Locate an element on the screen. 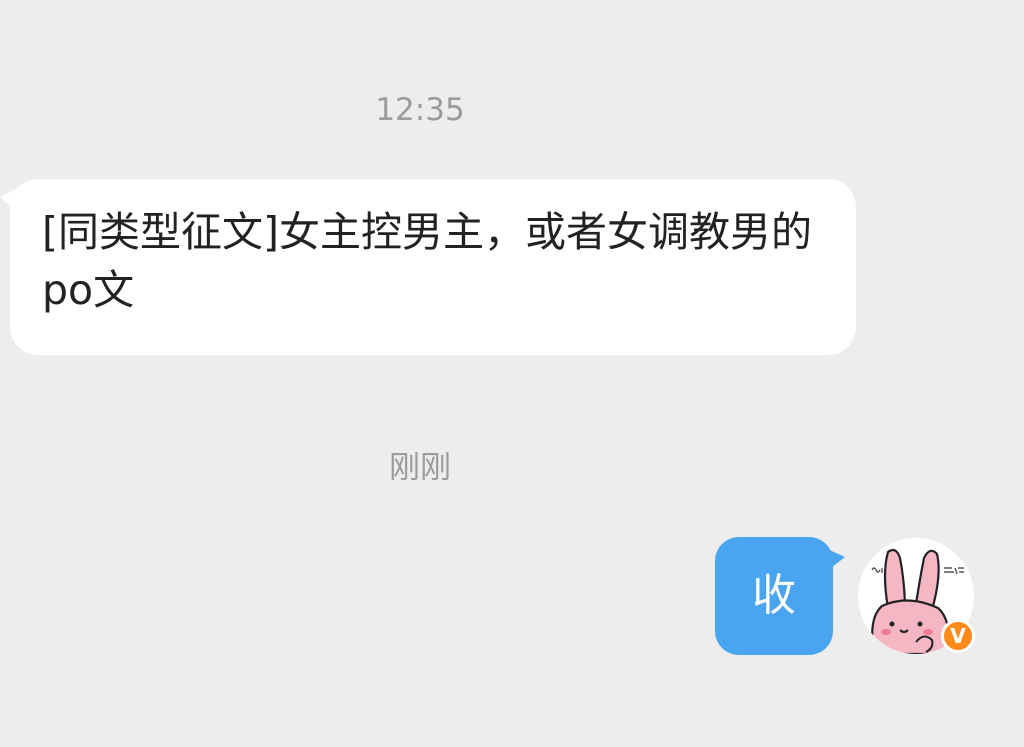  incoming-message-text: [同类型征文]女主控男主，或者女调教男的po文 is located at coordinates (427, 261).